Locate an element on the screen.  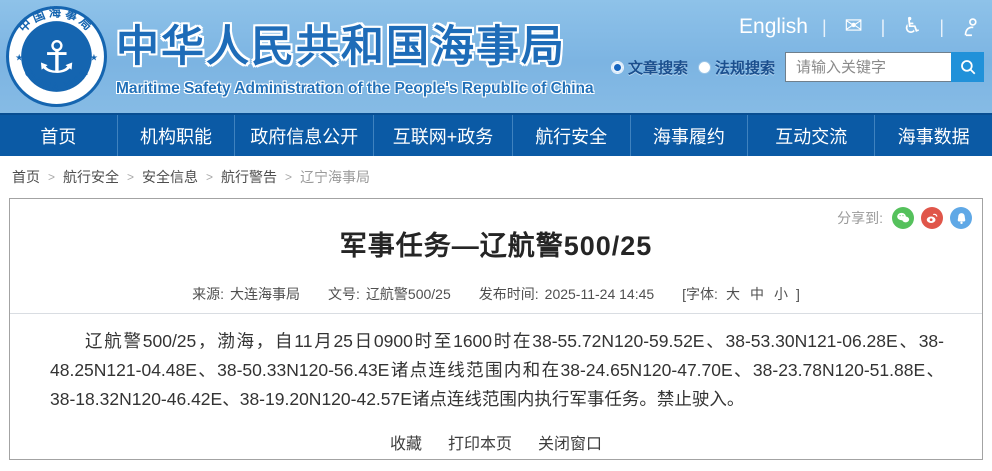
font-size-small-button: 小 is located at coordinates (781, 294).